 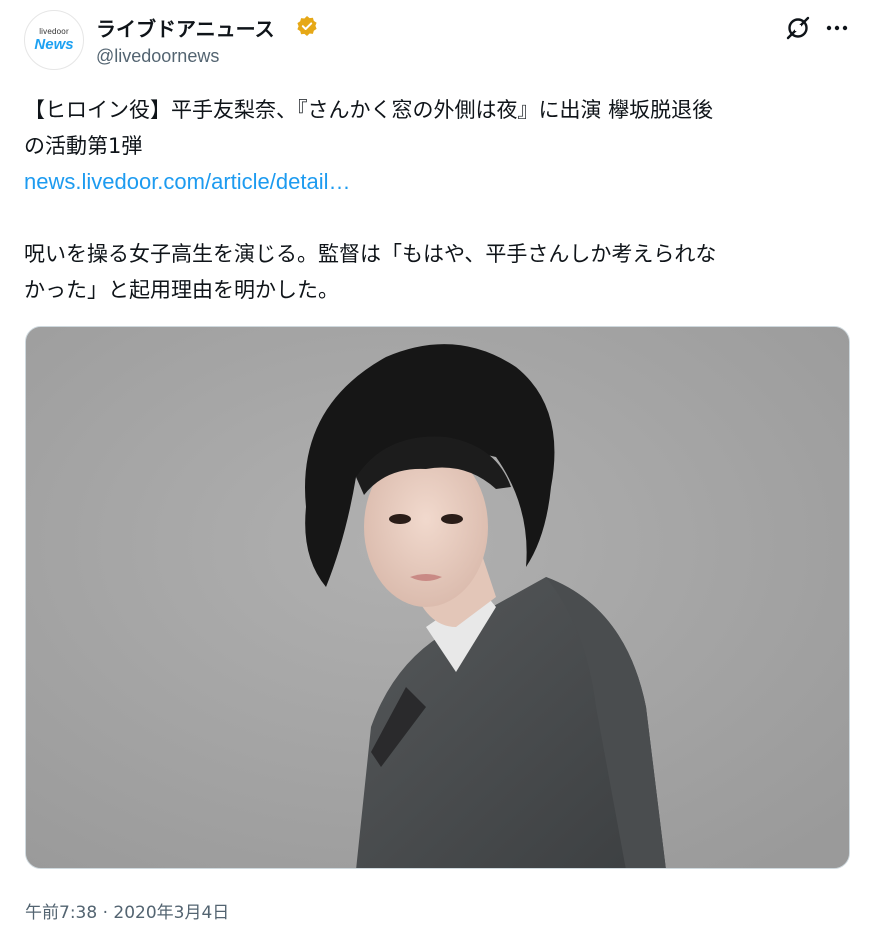 What do you see at coordinates (369, 110) in the screenshot?
I see `tweet-text-line: 【ヒロイン役】平手友梨奈、『さんかく窓の外側は夜』に出演 欅坂脱退後` at bounding box center [369, 110].